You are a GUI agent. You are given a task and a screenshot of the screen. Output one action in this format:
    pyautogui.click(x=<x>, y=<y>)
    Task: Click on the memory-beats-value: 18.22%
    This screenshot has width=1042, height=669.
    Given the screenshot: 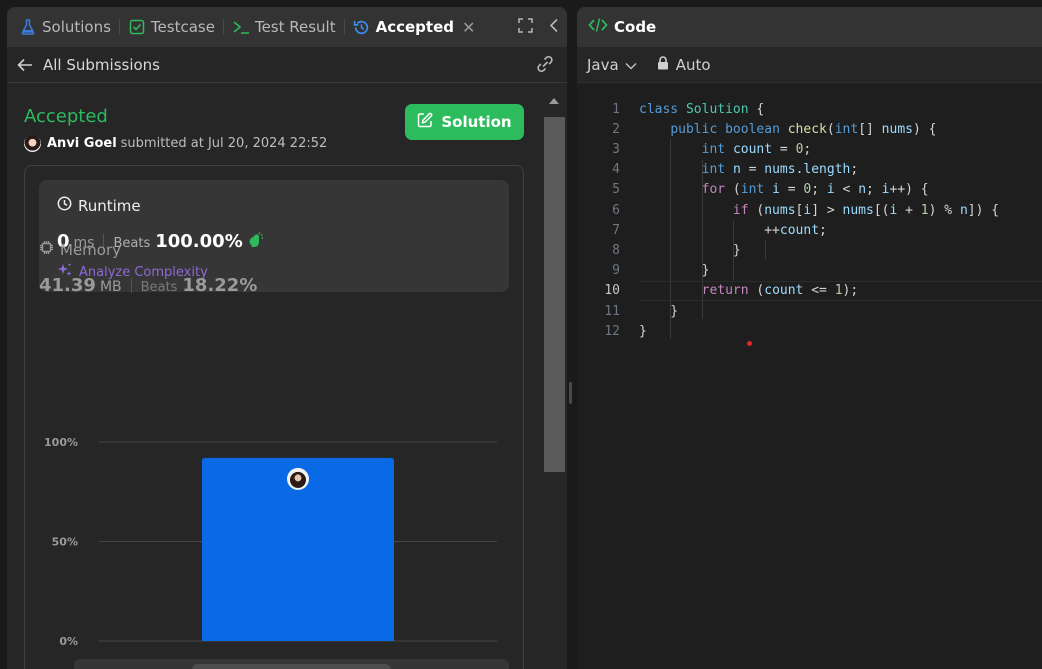 What is the action you would take?
    pyautogui.click(x=220, y=285)
    